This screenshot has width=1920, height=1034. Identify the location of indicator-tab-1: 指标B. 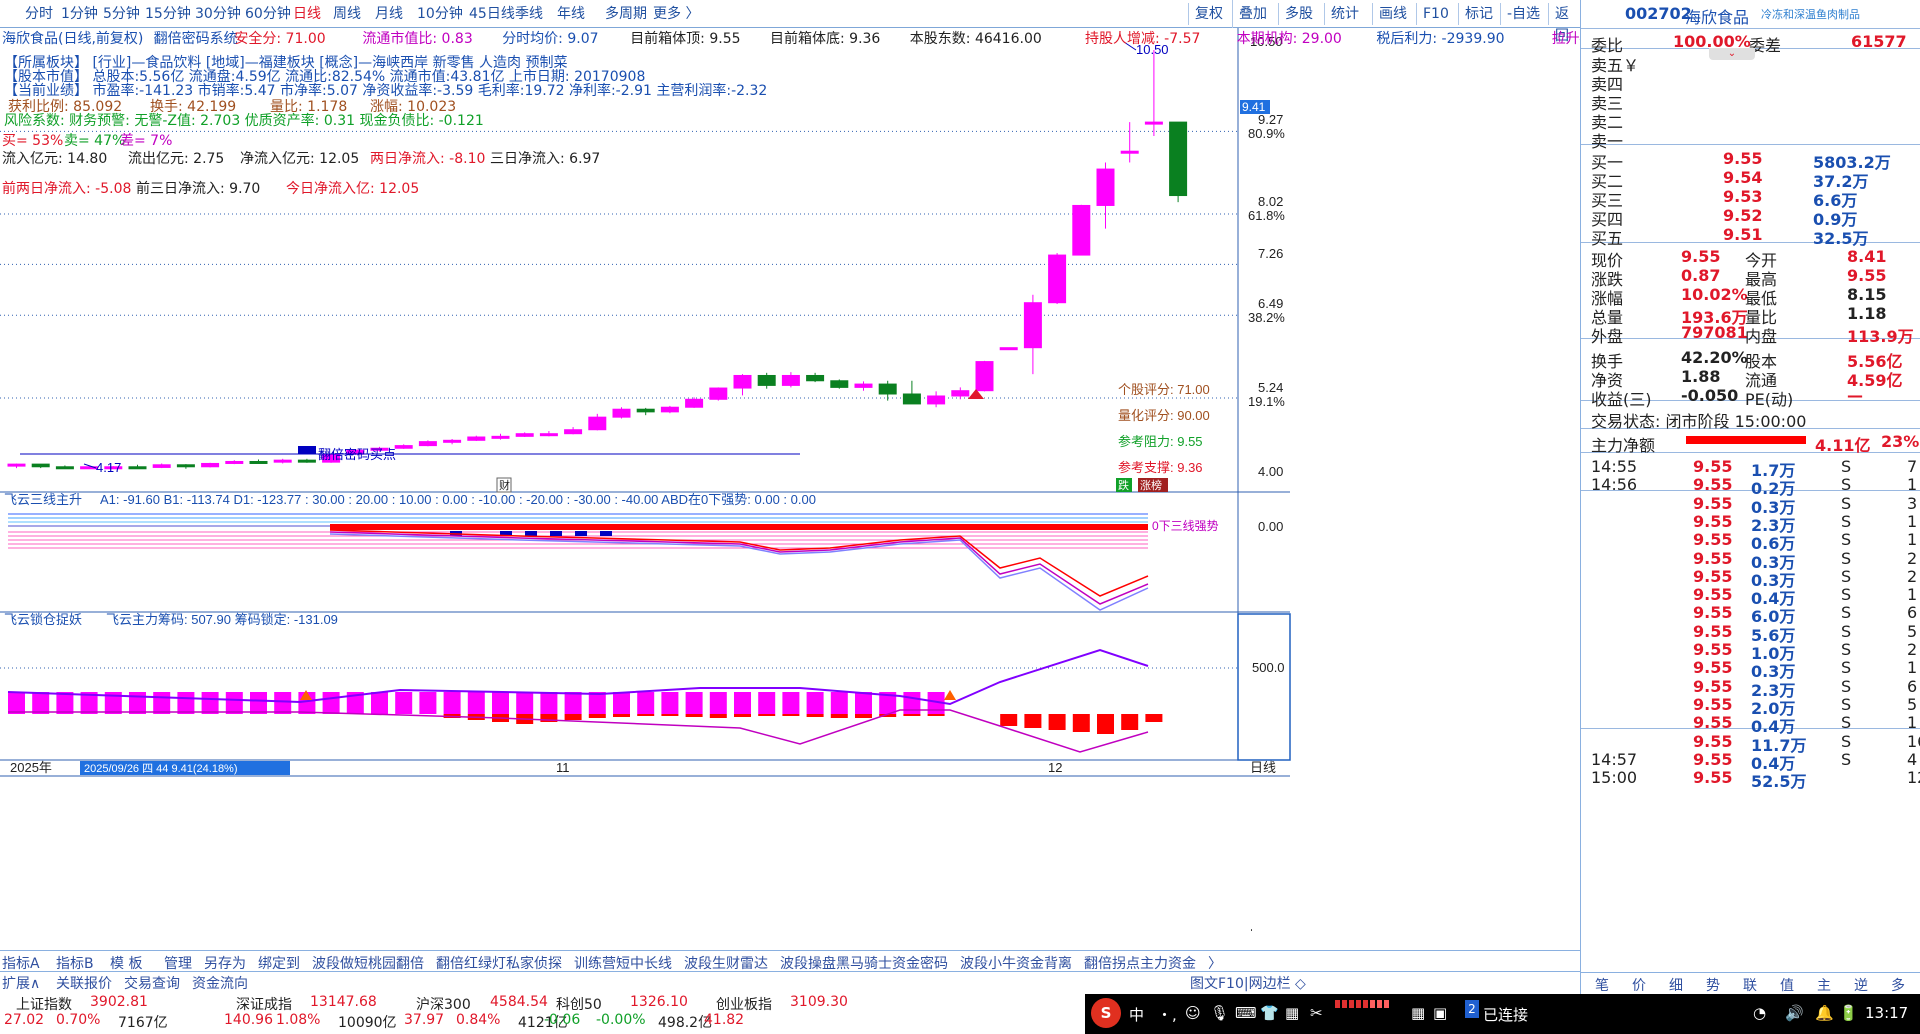
(75, 963).